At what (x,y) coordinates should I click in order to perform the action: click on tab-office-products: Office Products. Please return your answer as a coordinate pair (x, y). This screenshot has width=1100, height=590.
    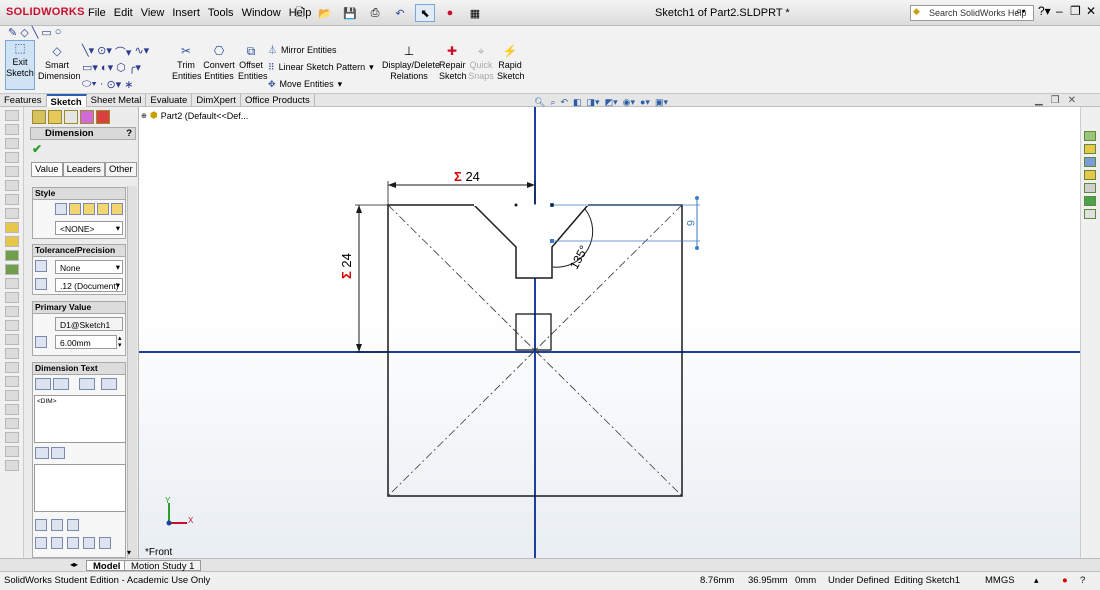
    Looking at the image, I should click on (278, 100).